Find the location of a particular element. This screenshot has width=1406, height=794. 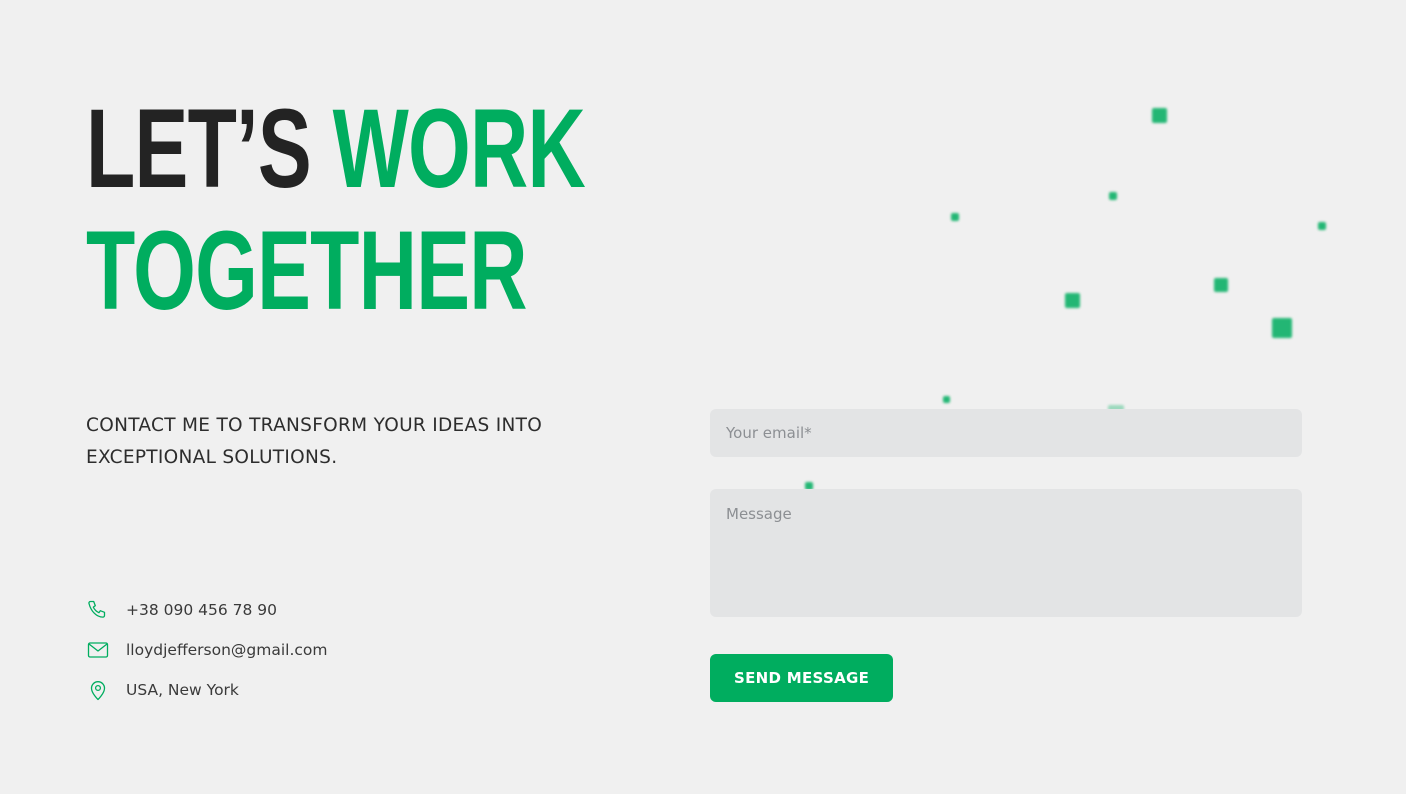

send-message-button: SEND MESSAGE is located at coordinates (802, 678).